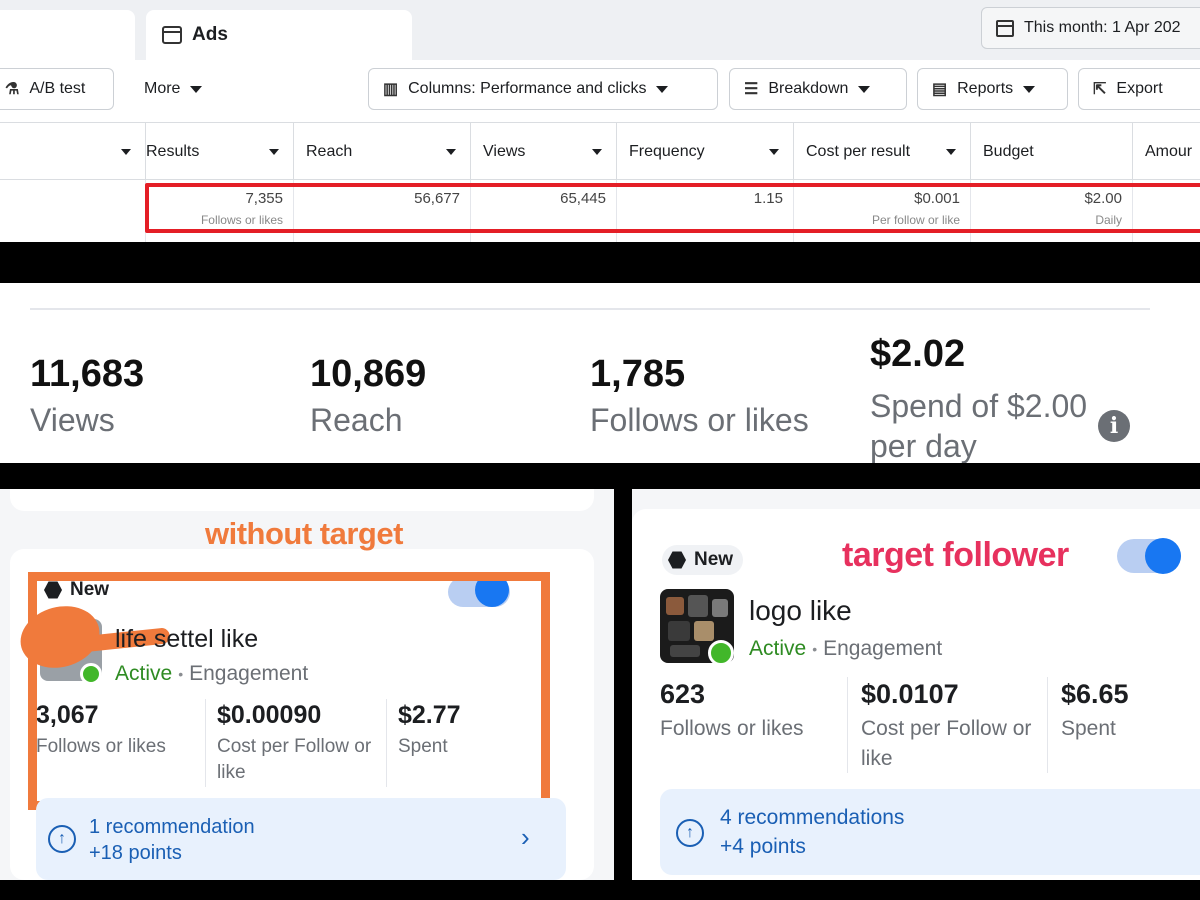 The height and width of the screenshot is (900, 1200). I want to click on previous-card, so click(302, 500).